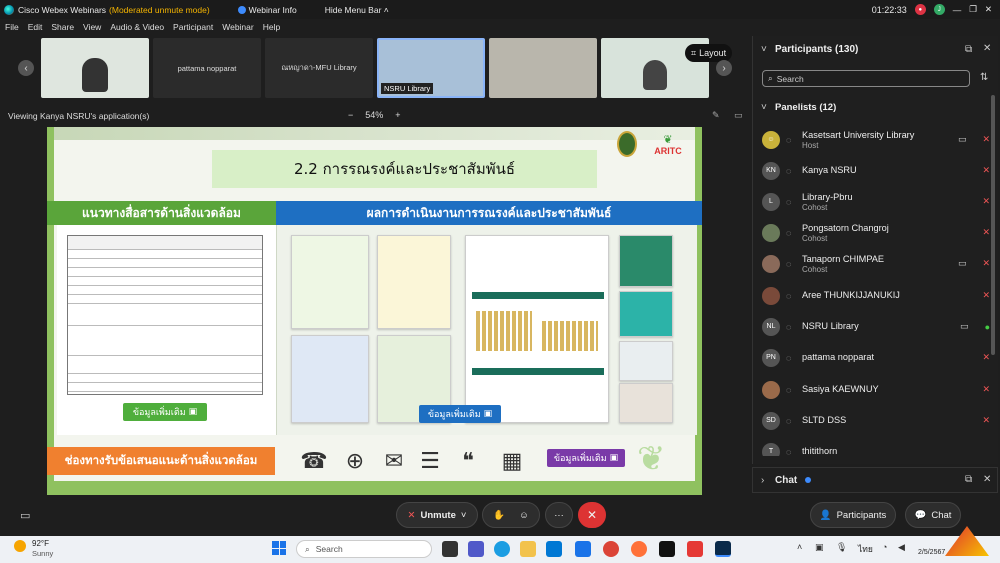 This screenshot has height=563, width=1000. What do you see at coordinates (723, 549) in the screenshot?
I see `webex-taskbar-icon` at bounding box center [723, 549].